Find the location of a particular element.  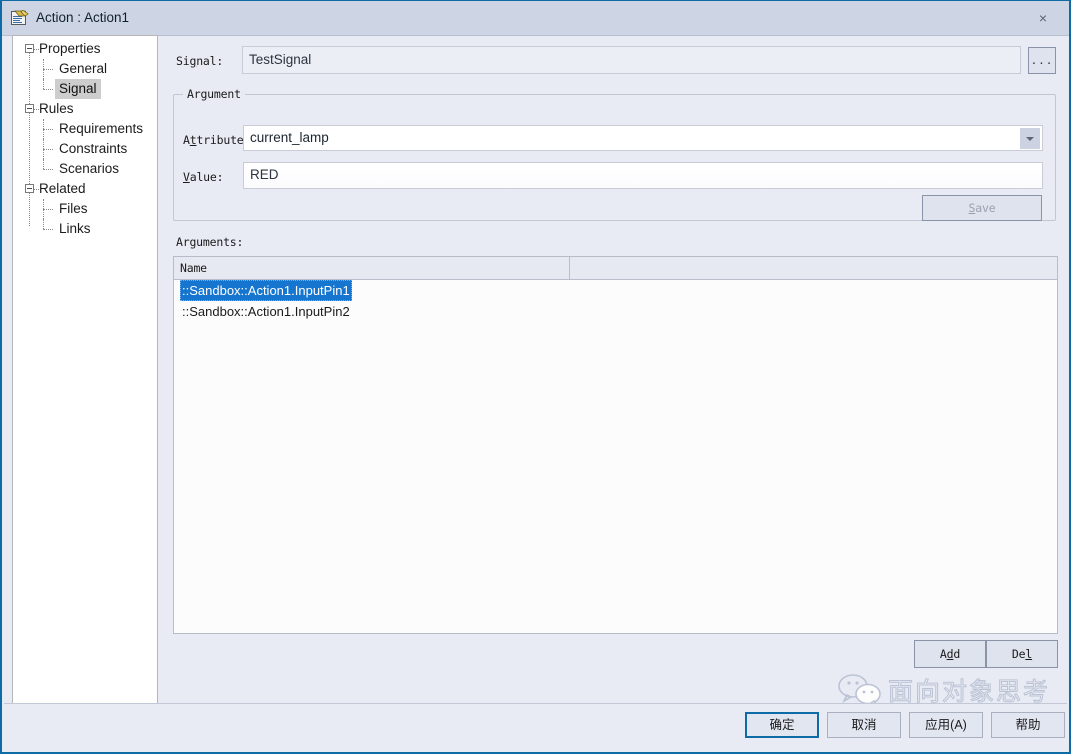

tree-item-label: Scenarios is located at coordinates (89, 168).